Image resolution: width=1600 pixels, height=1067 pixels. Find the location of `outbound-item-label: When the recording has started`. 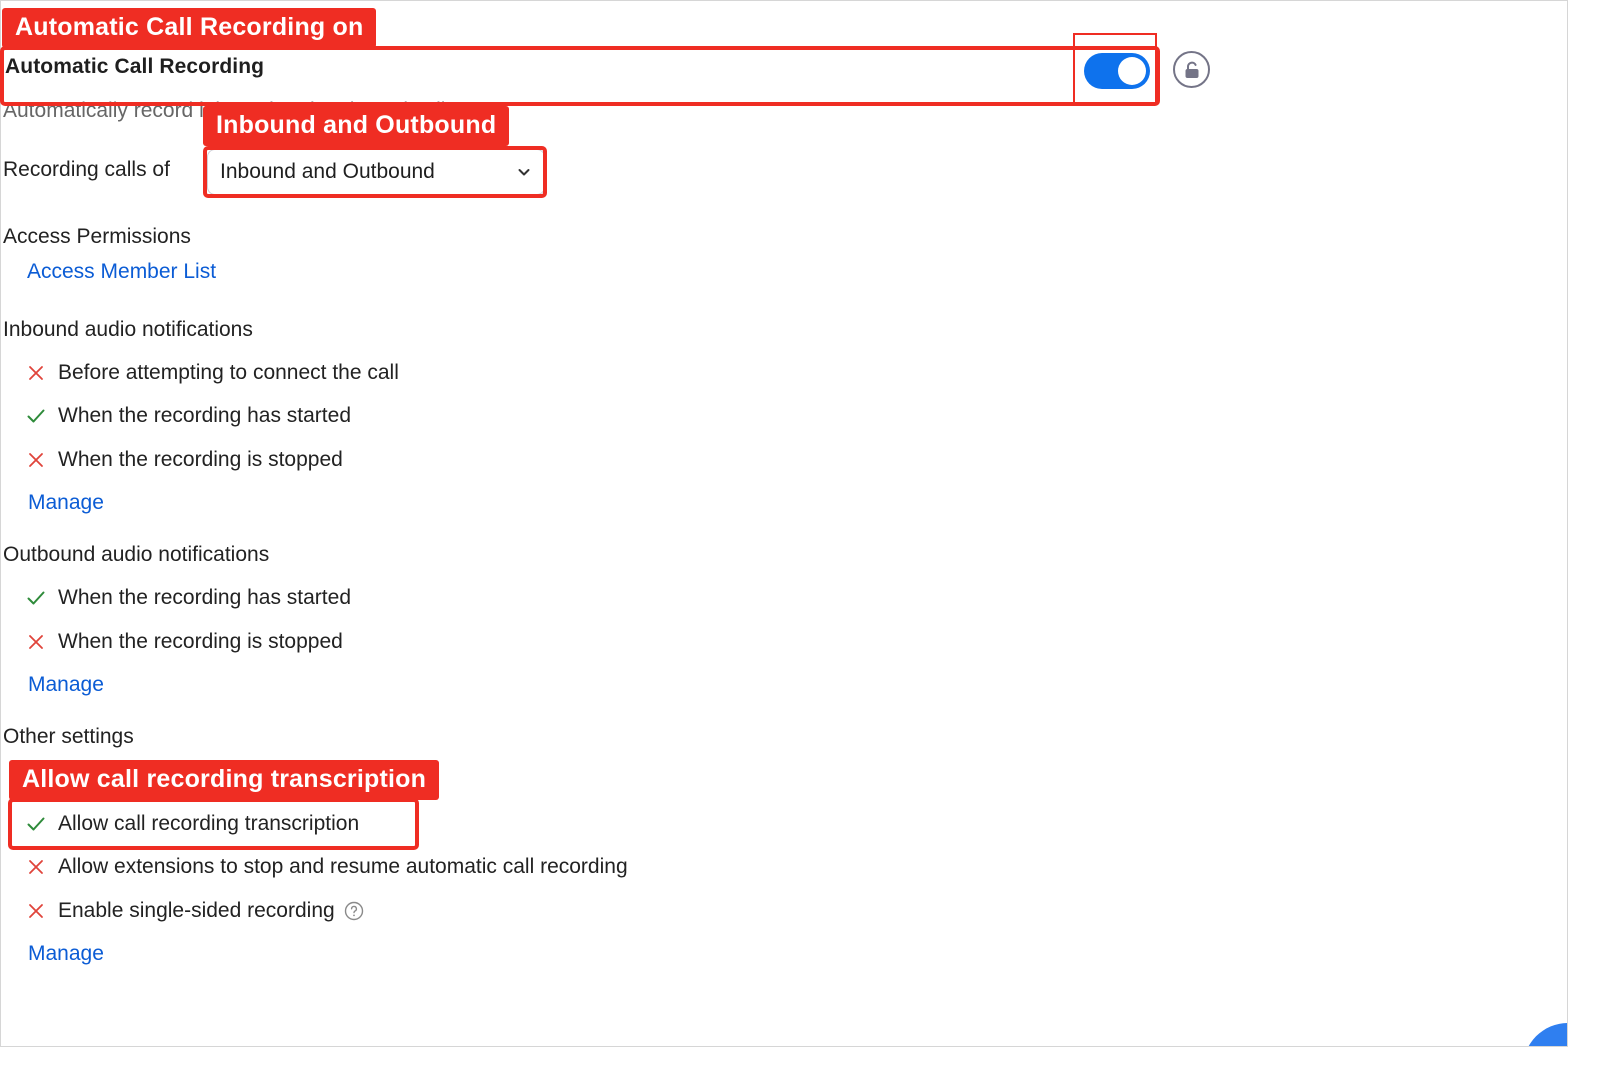

outbound-item-label: When the recording has started is located at coordinates (204, 597).